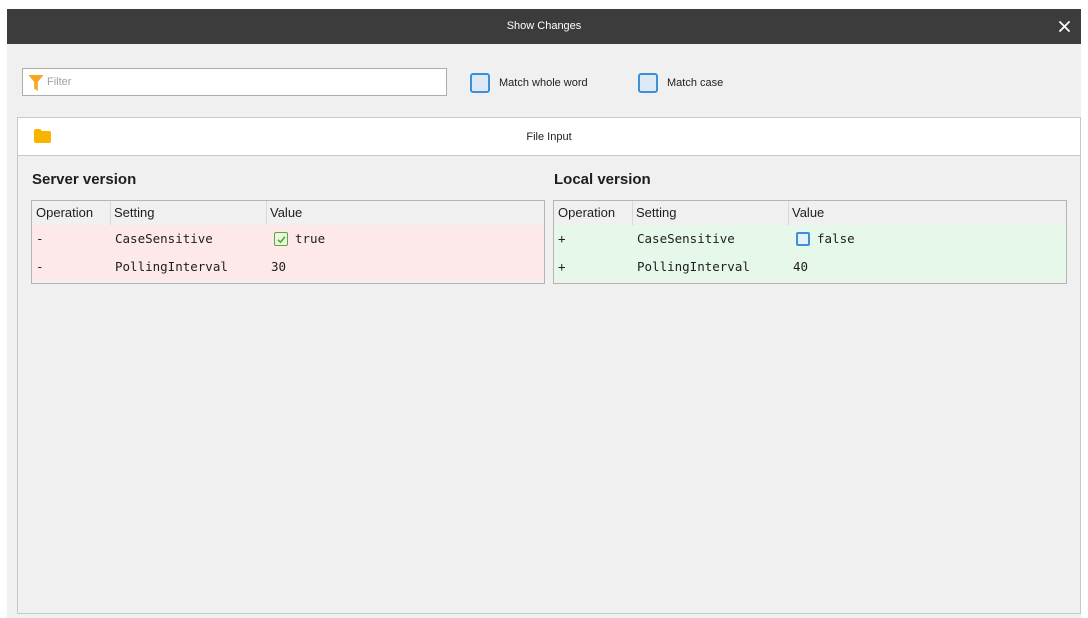 The height and width of the screenshot is (618, 1088). Describe the element at coordinates (602, 179) in the screenshot. I see `local-version-title: Local version` at that location.